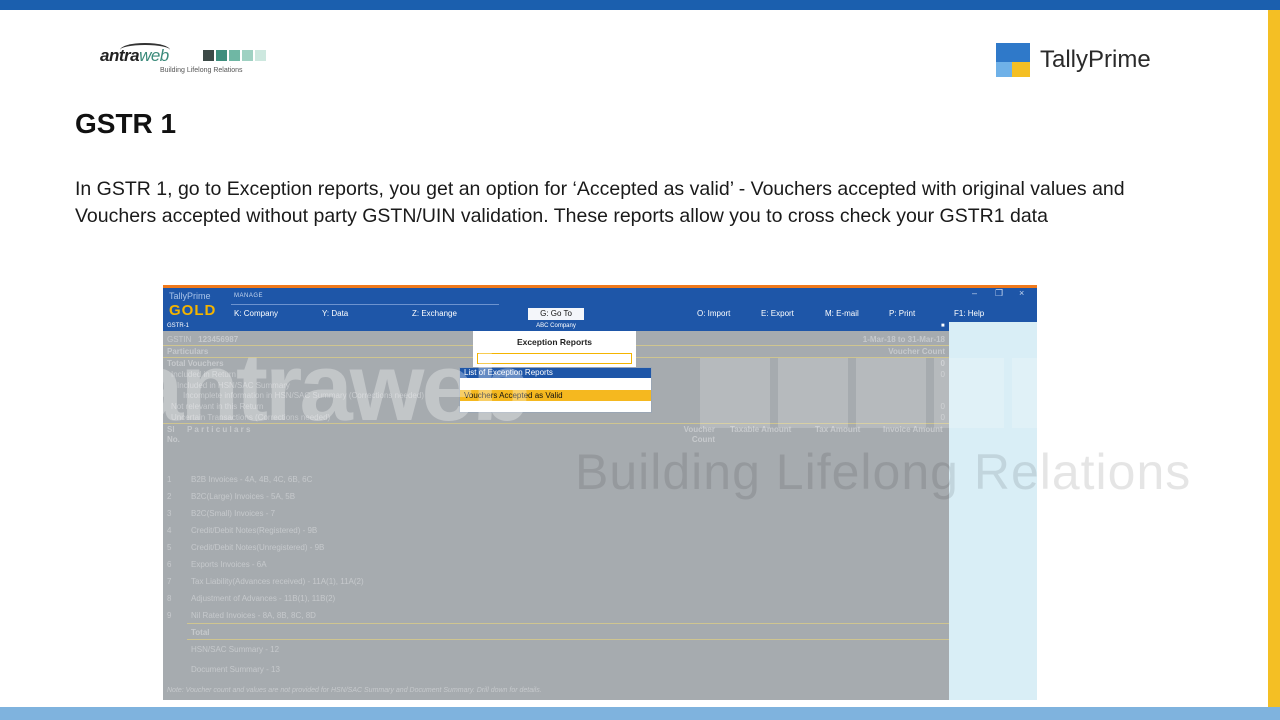 The width and height of the screenshot is (1280, 720). What do you see at coordinates (943, 326) in the screenshot?
I see `report-close-icon: ■` at bounding box center [943, 326].